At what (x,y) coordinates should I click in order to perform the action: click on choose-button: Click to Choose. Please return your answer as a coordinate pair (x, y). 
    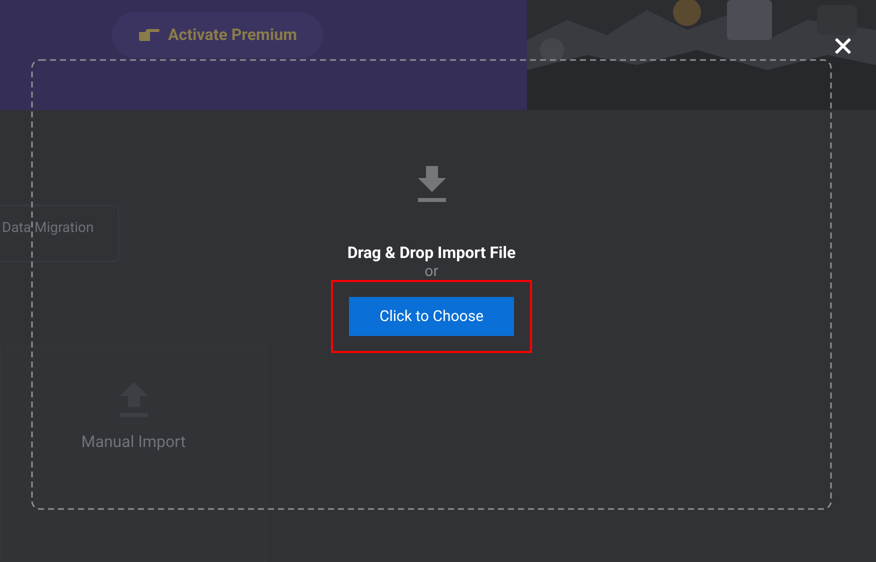
    Looking at the image, I should click on (431, 316).